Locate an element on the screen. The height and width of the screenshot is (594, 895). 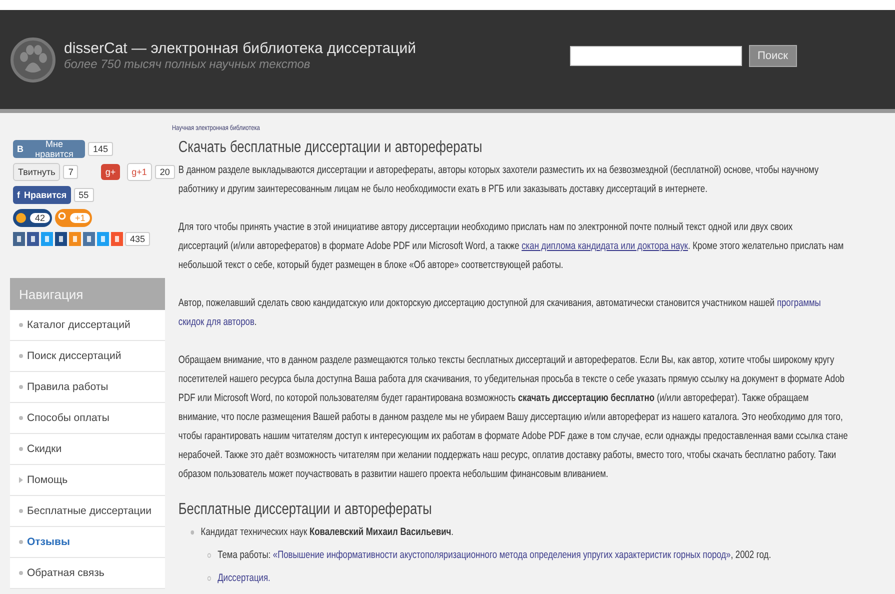
search-field is located at coordinates (656, 56).